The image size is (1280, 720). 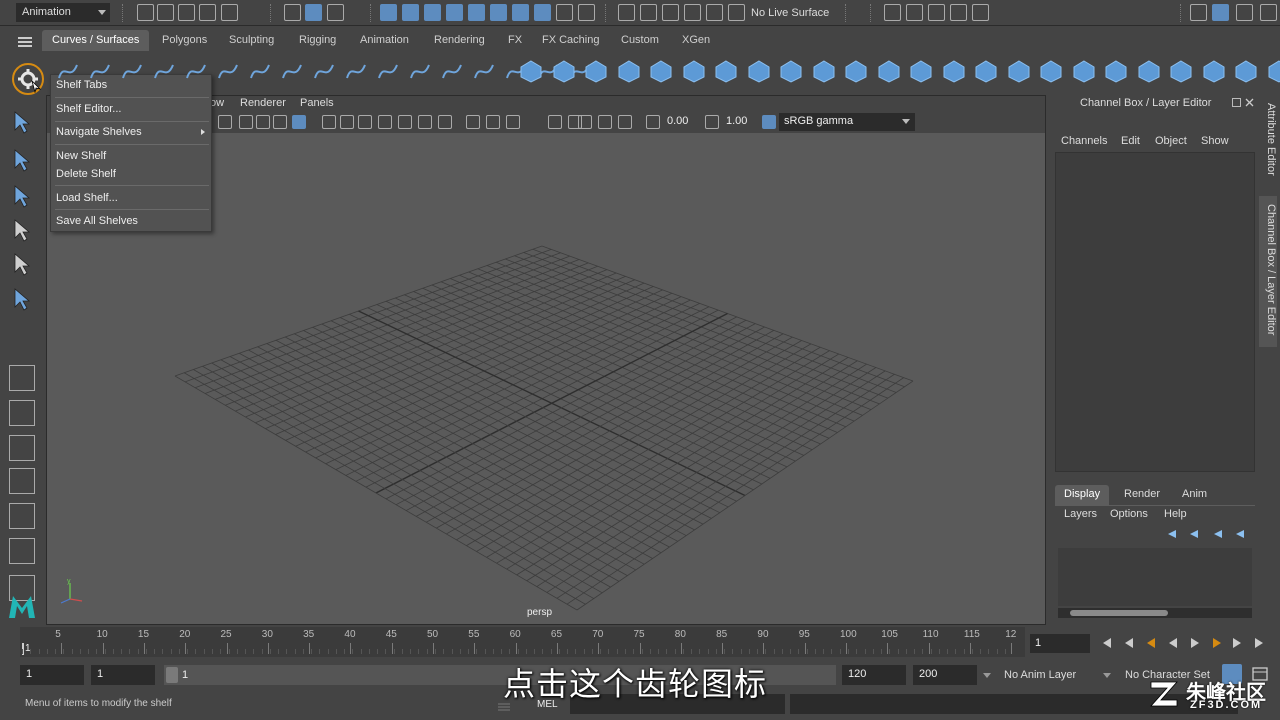 I want to click on image-plane-icon, so click(x=246, y=122).